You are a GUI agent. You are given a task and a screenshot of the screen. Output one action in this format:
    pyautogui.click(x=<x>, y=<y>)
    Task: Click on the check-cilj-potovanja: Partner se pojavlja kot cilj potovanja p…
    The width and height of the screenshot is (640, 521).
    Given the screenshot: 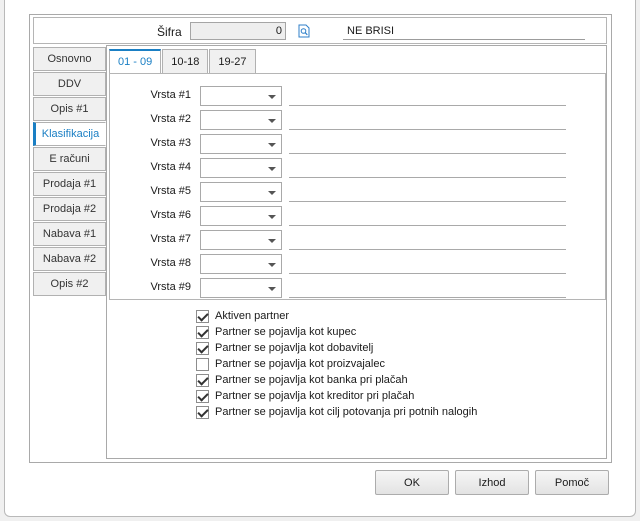 What is the action you would take?
    pyautogui.click(x=336, y=412)
    